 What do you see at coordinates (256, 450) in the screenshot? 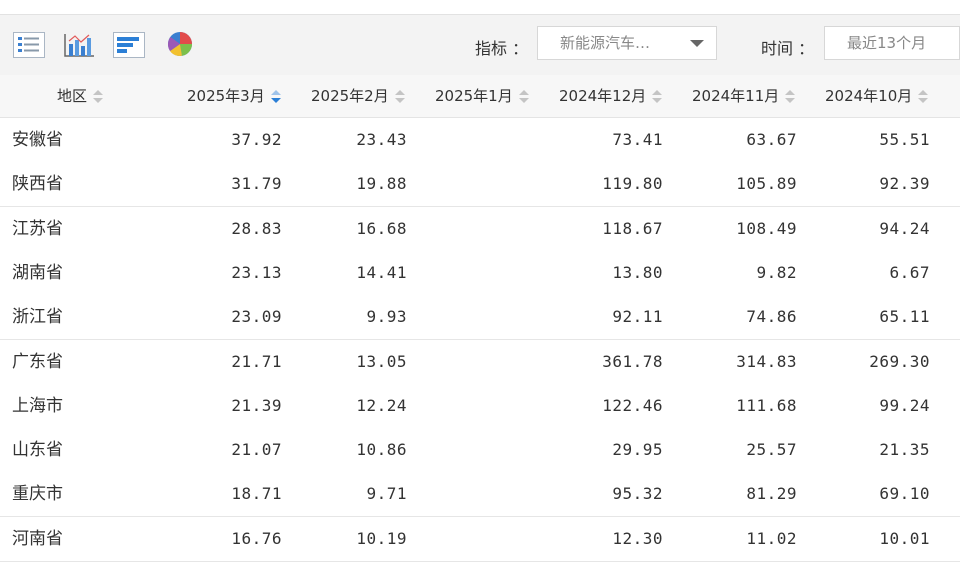
I see `value-cell: 21.07` at bounding box center [256, 450].